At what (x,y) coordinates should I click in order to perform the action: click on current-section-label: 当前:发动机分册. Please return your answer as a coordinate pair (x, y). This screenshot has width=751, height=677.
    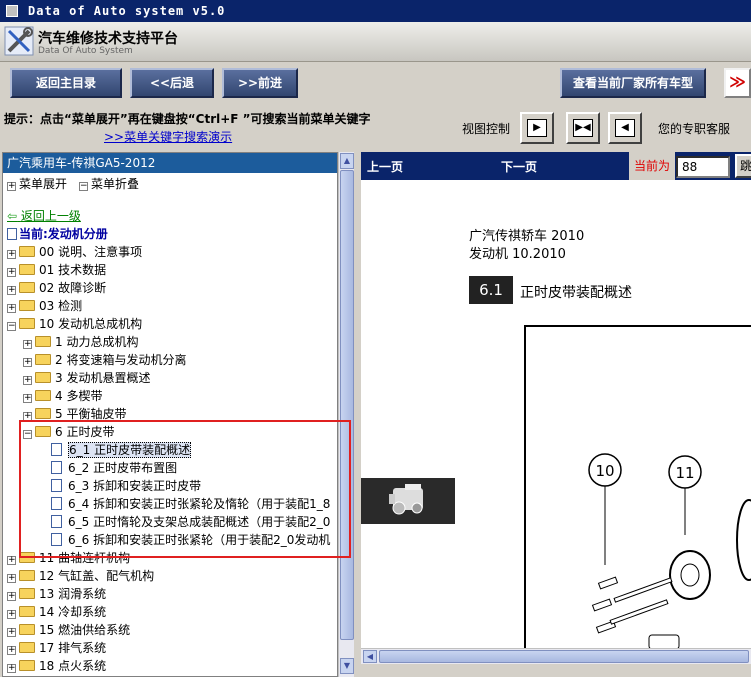
    Looking at the image, I should click on (63, 234).